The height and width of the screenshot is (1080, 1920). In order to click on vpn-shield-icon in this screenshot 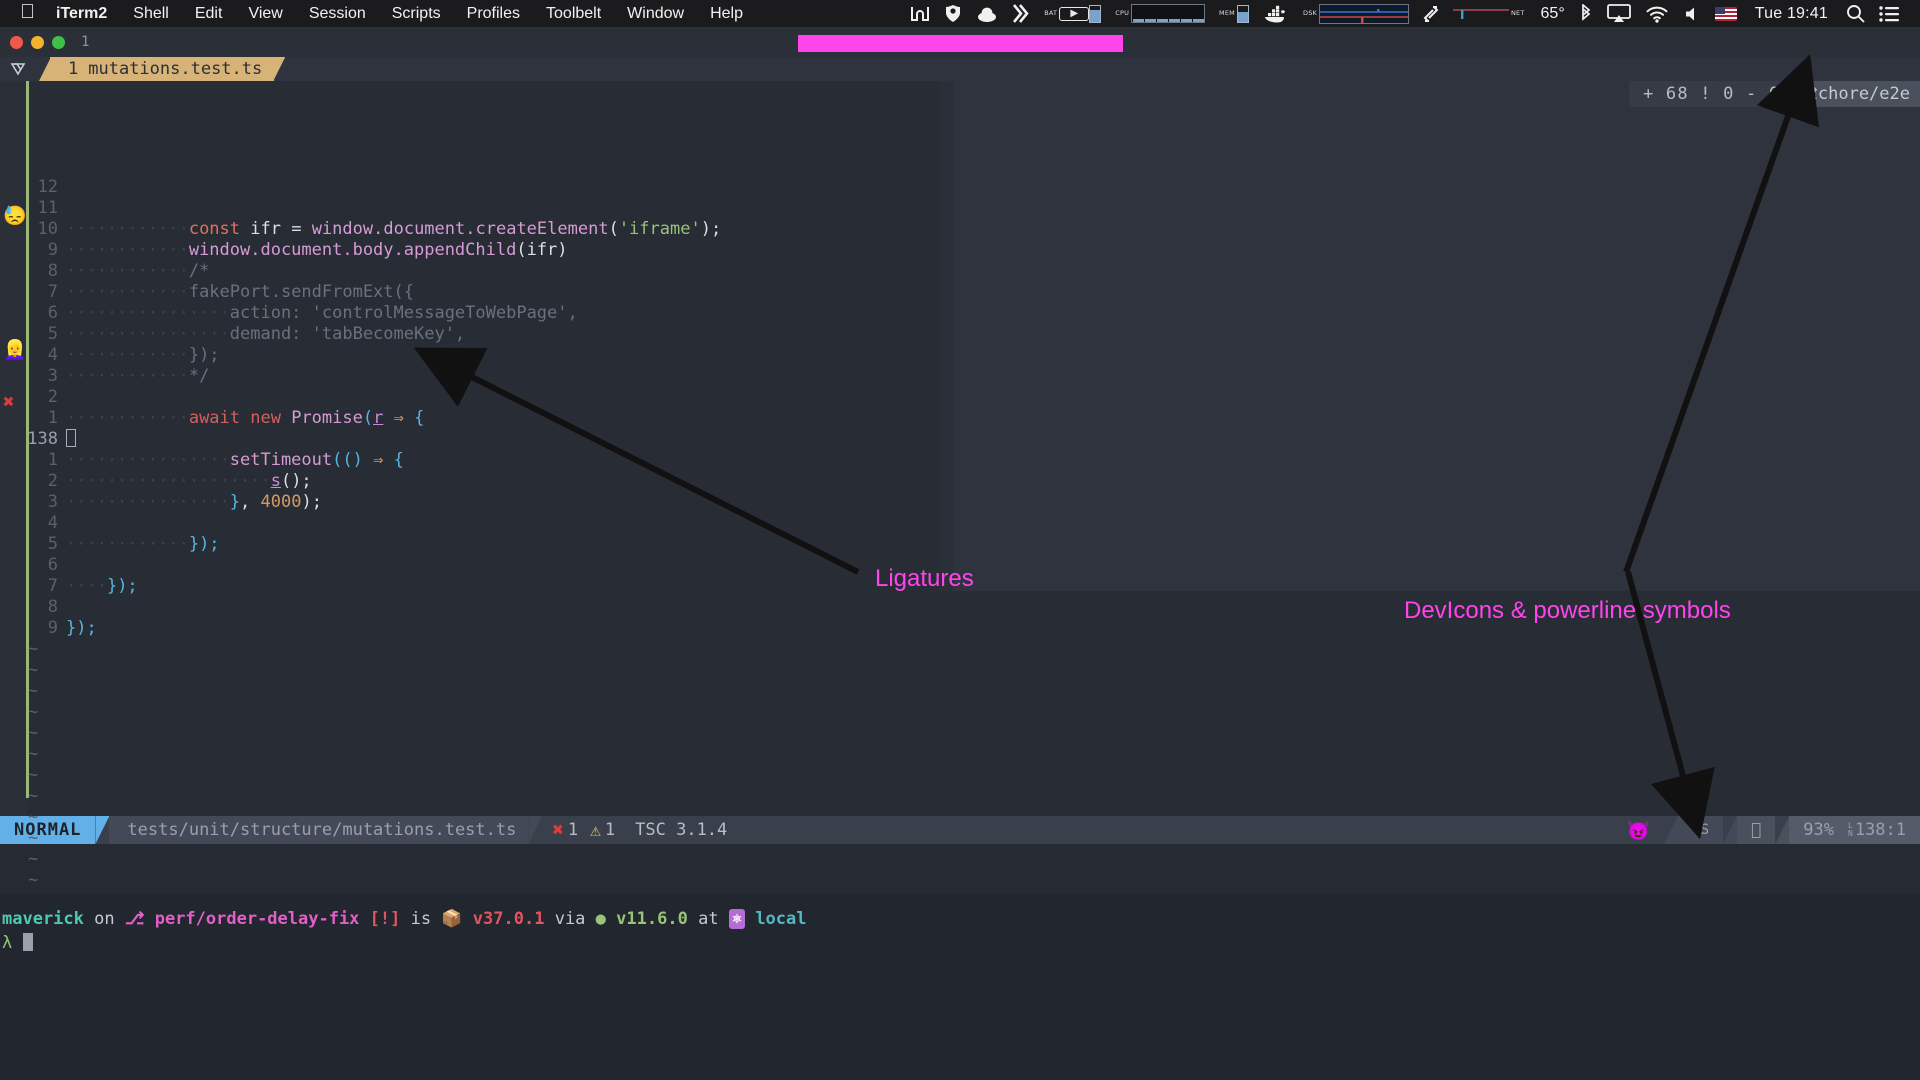, I will do `click(953, 13)`.